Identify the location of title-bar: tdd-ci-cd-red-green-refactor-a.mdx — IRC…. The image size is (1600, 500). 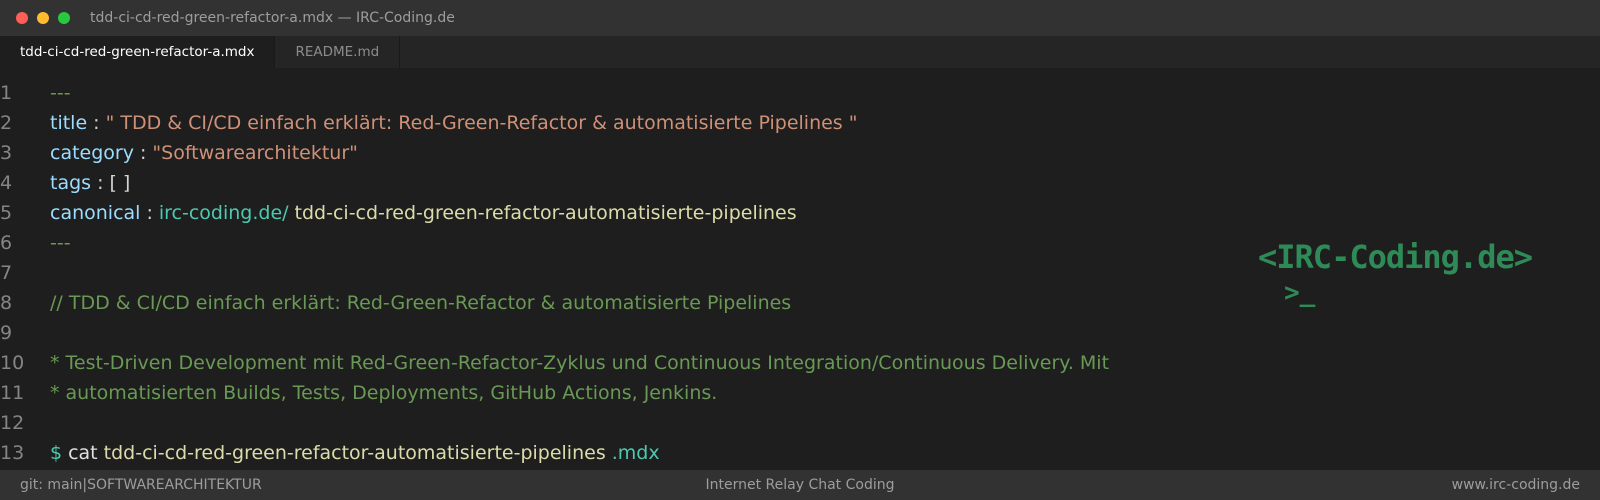
(800, 18).